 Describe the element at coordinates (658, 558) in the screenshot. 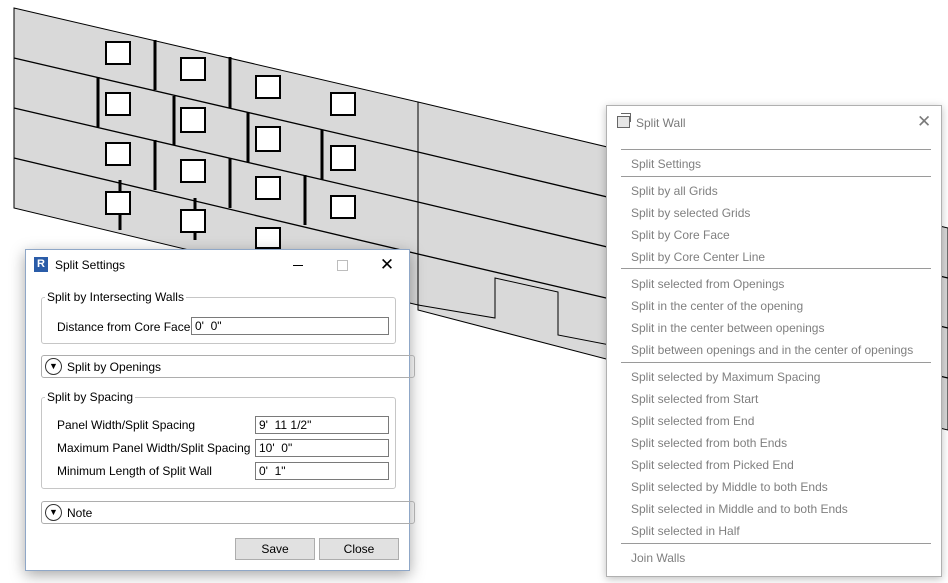

I see `menu-item-join-walls: Join Walls` at that location.